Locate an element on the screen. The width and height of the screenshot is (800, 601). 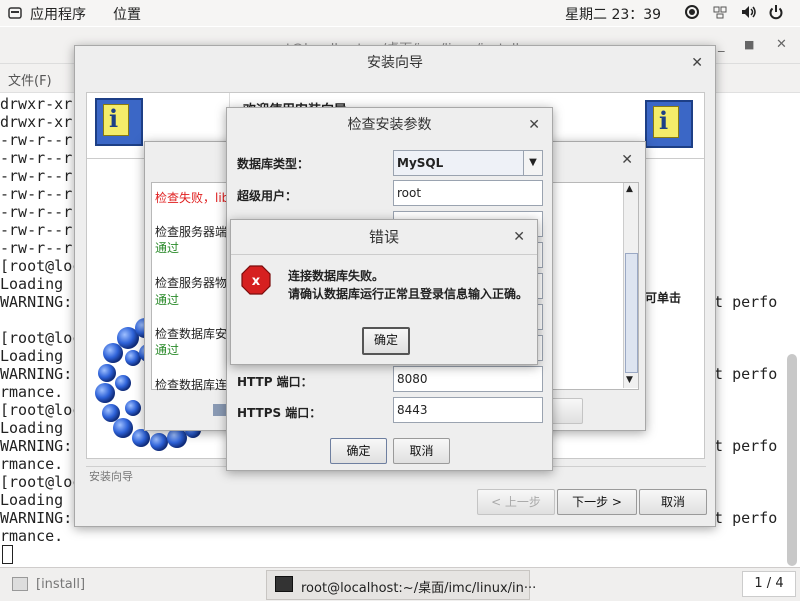
error-close-icon: ✕ is located at coordinates (519, 237).